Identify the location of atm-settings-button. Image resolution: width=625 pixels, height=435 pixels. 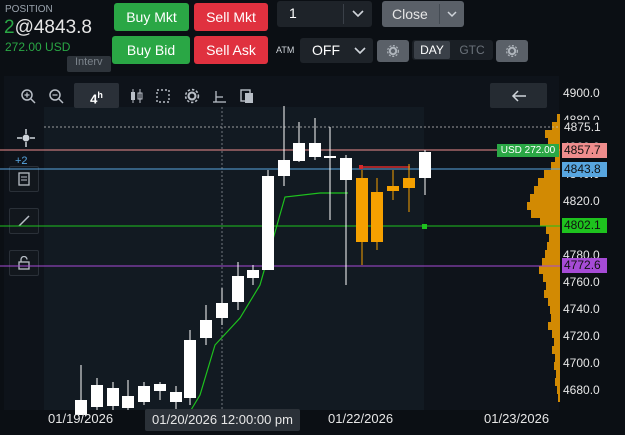
(393, 51).